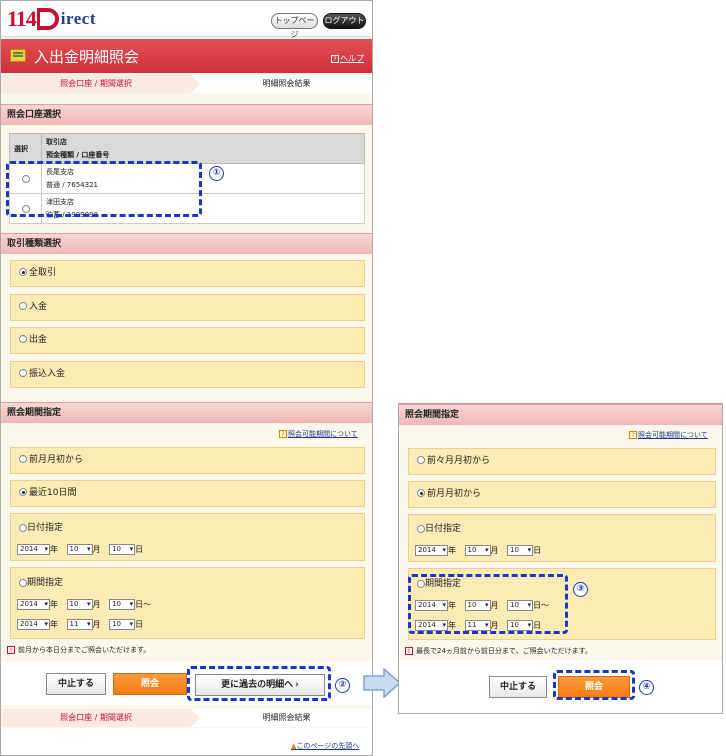 The image size is (726, 756). Describe the element at coordinates (87, 57) in the screenshot. I see `page-title: 入出金明細照会` at that location.